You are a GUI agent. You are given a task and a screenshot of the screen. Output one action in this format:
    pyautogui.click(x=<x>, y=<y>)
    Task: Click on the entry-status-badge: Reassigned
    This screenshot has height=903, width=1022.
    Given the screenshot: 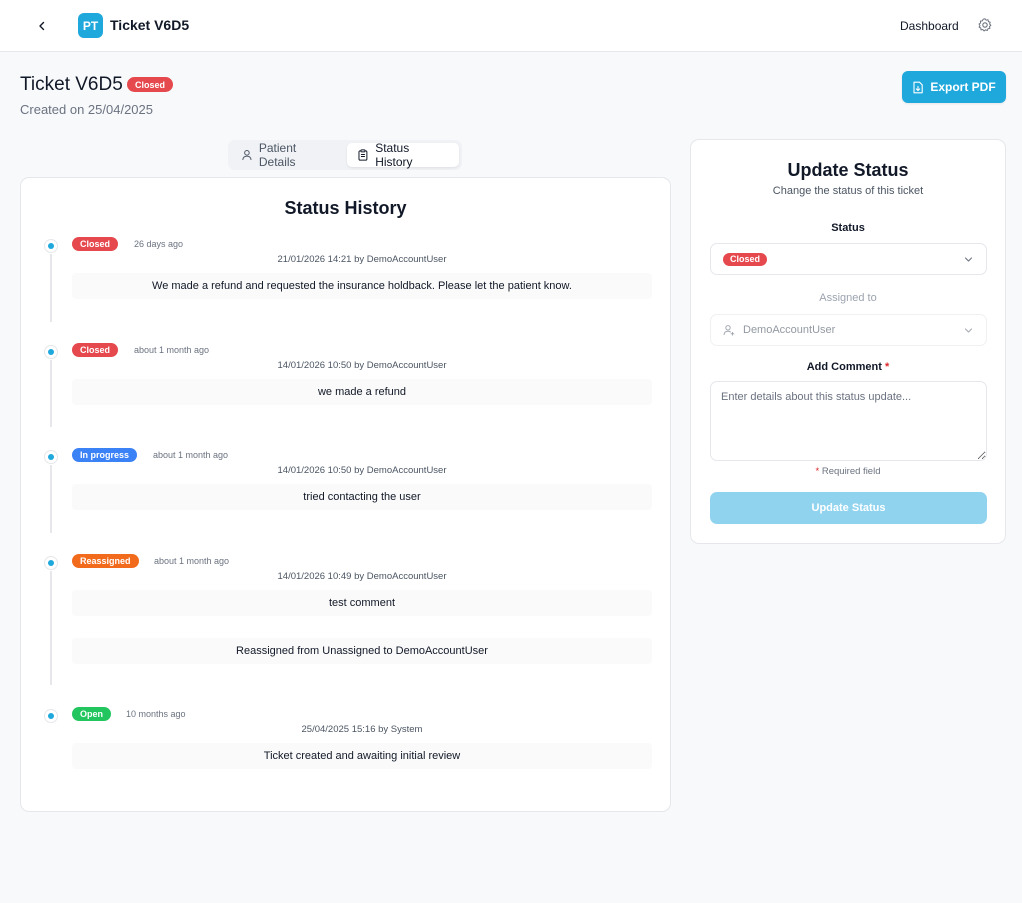 What is the action you would take?
    pyautogui.click(x=105, y=561)
    